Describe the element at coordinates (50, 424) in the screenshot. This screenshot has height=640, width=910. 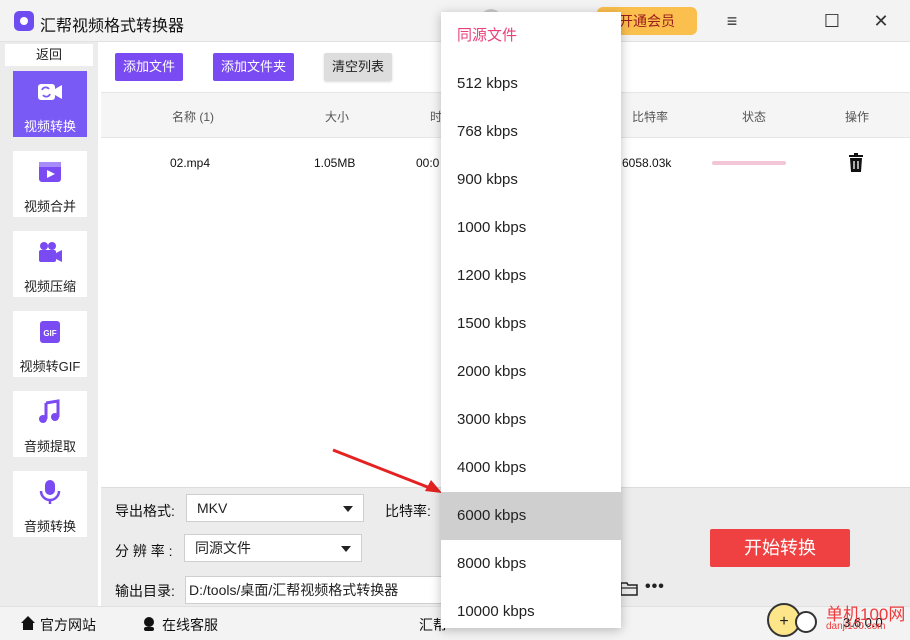
I see `sidebar-item-audio-extract: 音频提取` at that location.